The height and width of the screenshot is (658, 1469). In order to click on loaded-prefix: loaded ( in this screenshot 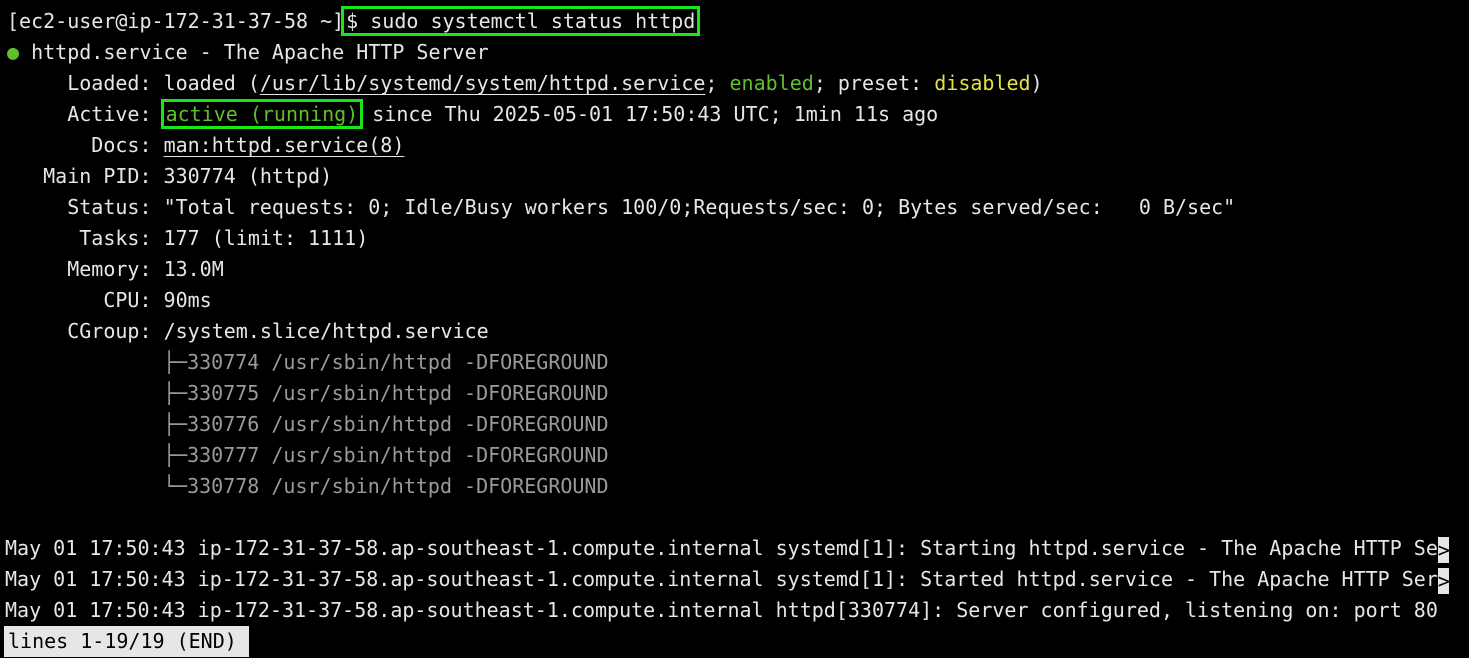, I will do `click(211, 83)`.